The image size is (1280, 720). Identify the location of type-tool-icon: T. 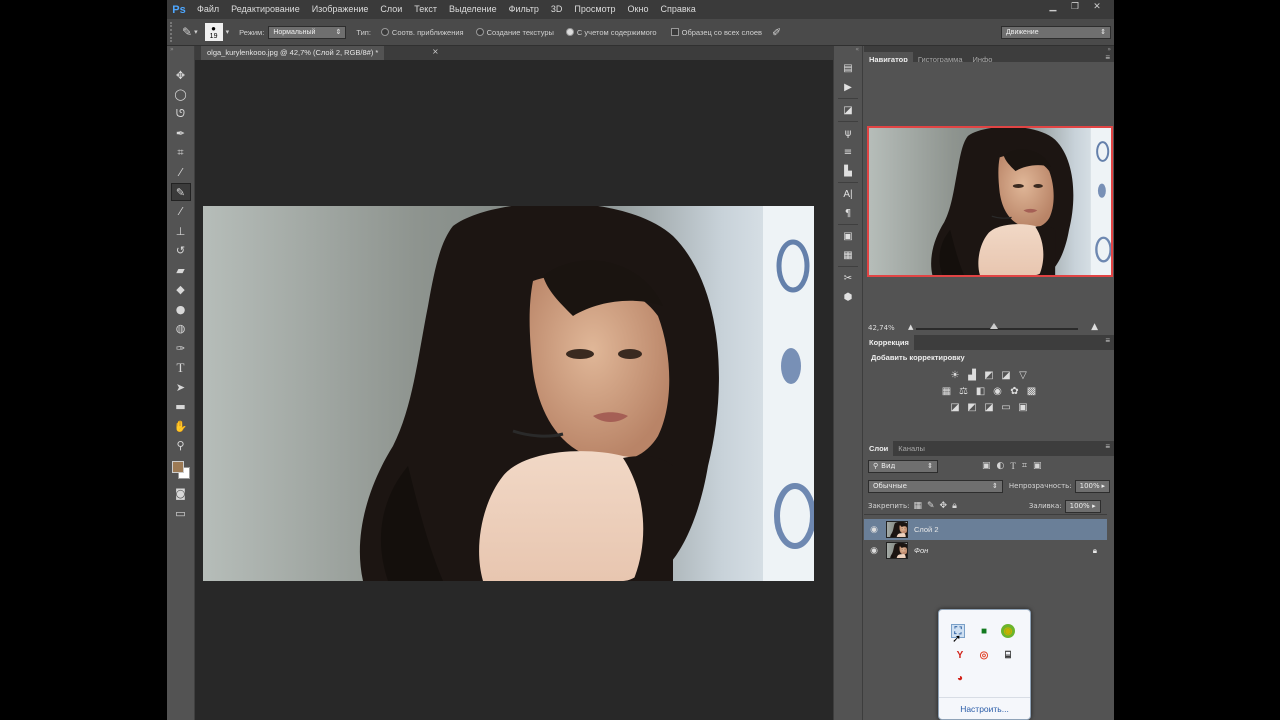
(181, 368).